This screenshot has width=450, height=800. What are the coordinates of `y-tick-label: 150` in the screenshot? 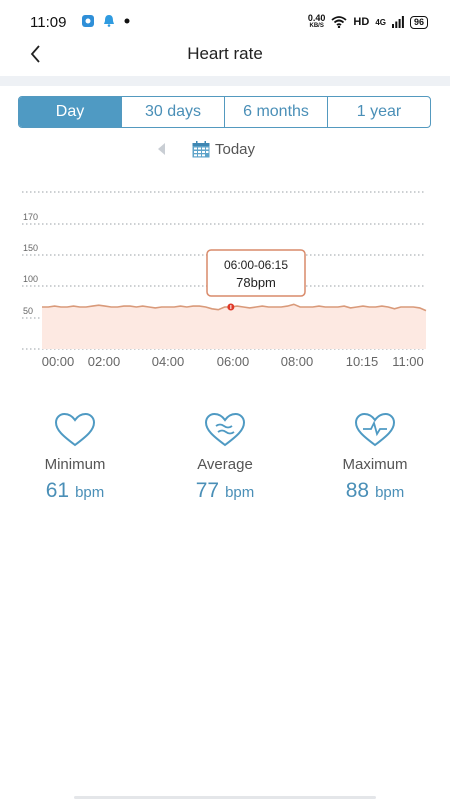 It's located at (30, 248).